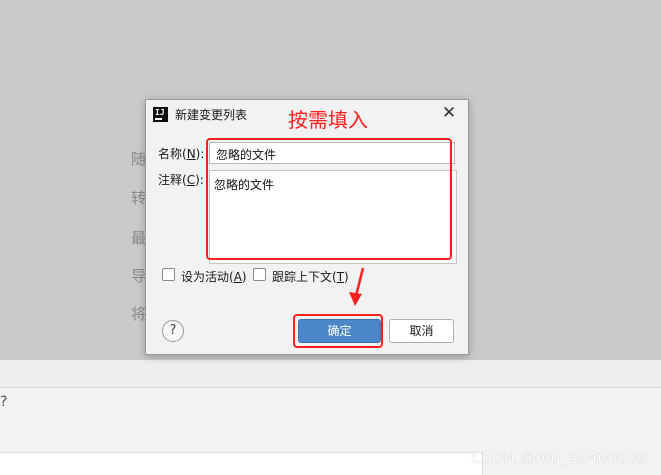  Describe the element at coordinates (173, 331) in the screenshot. I see `help-button: ?` at that location.